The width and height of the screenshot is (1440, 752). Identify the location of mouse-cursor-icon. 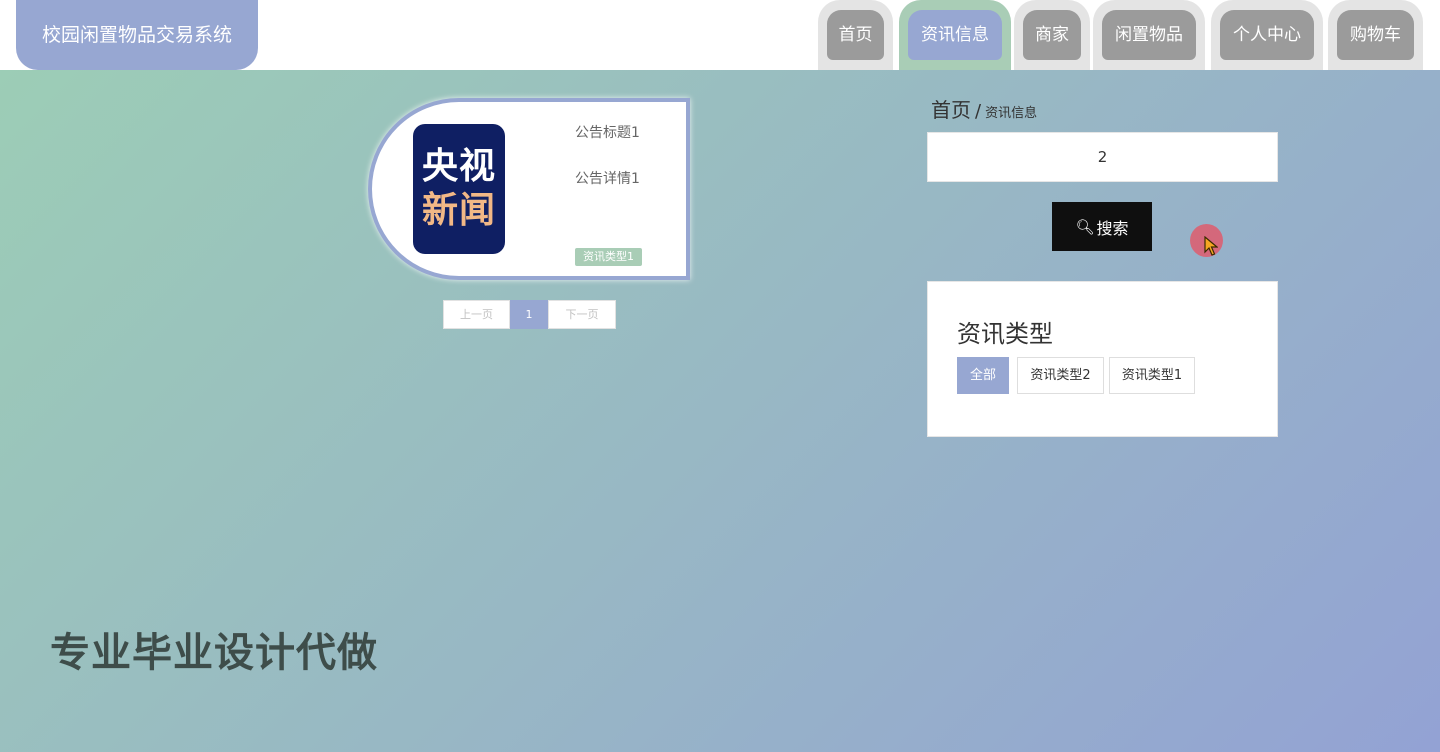
(1207, 241).